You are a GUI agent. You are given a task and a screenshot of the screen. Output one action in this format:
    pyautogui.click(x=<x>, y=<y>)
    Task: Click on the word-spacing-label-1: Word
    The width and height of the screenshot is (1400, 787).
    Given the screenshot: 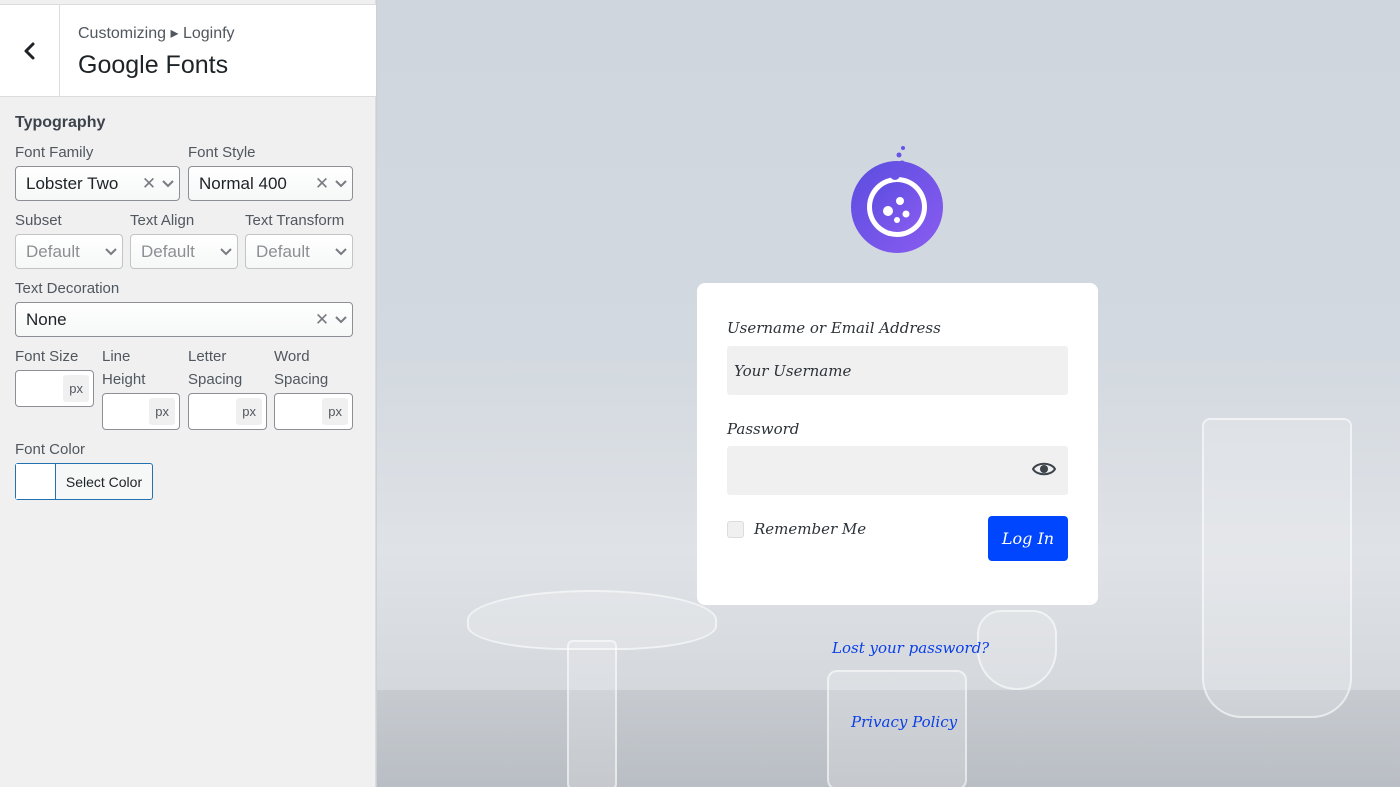 What is the action you would take?
    pyautogui.click(x=292, y=356)
    